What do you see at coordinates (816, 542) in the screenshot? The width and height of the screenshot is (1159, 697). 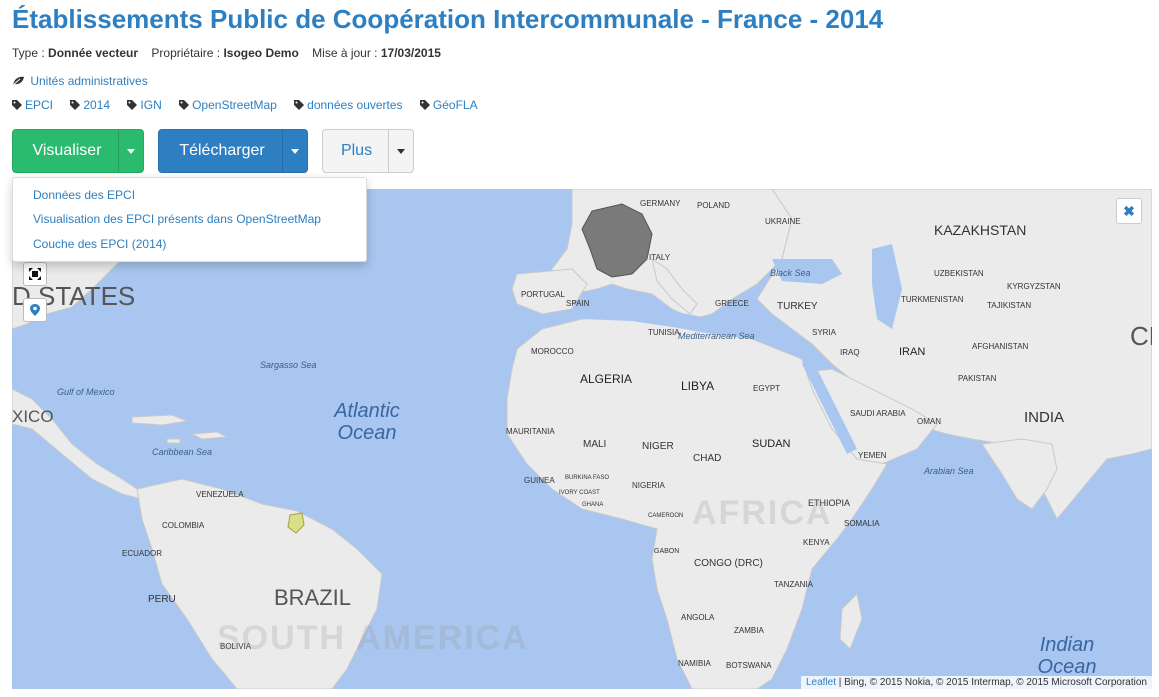 I see `map-label-kenya: KENYA` at bounding box center [816, 542].